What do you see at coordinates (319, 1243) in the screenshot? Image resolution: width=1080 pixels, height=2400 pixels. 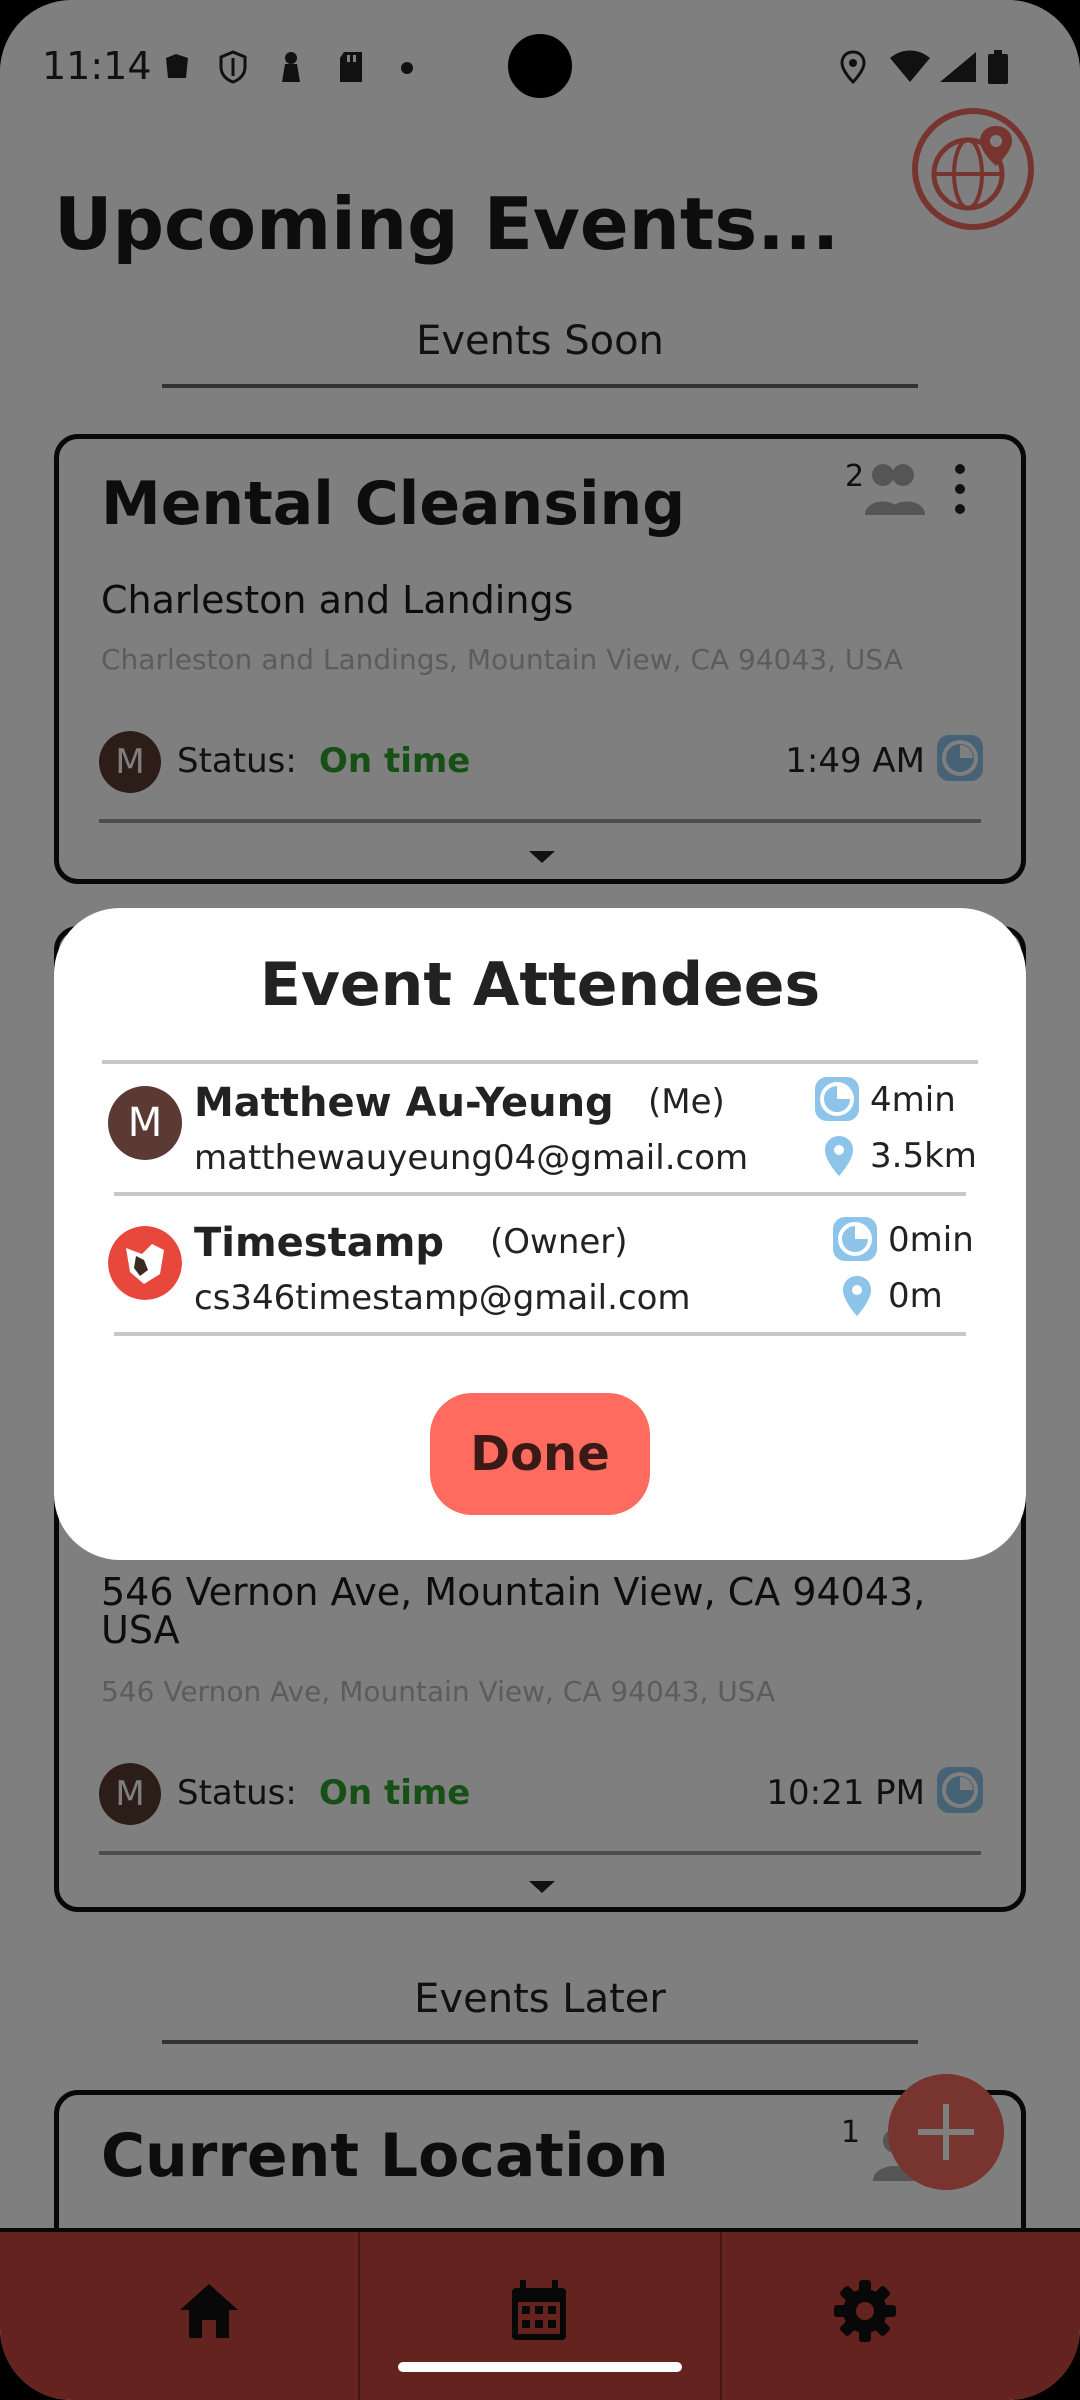 I see `attendee-name: Timestamp` at bounding box center [319, 1243].